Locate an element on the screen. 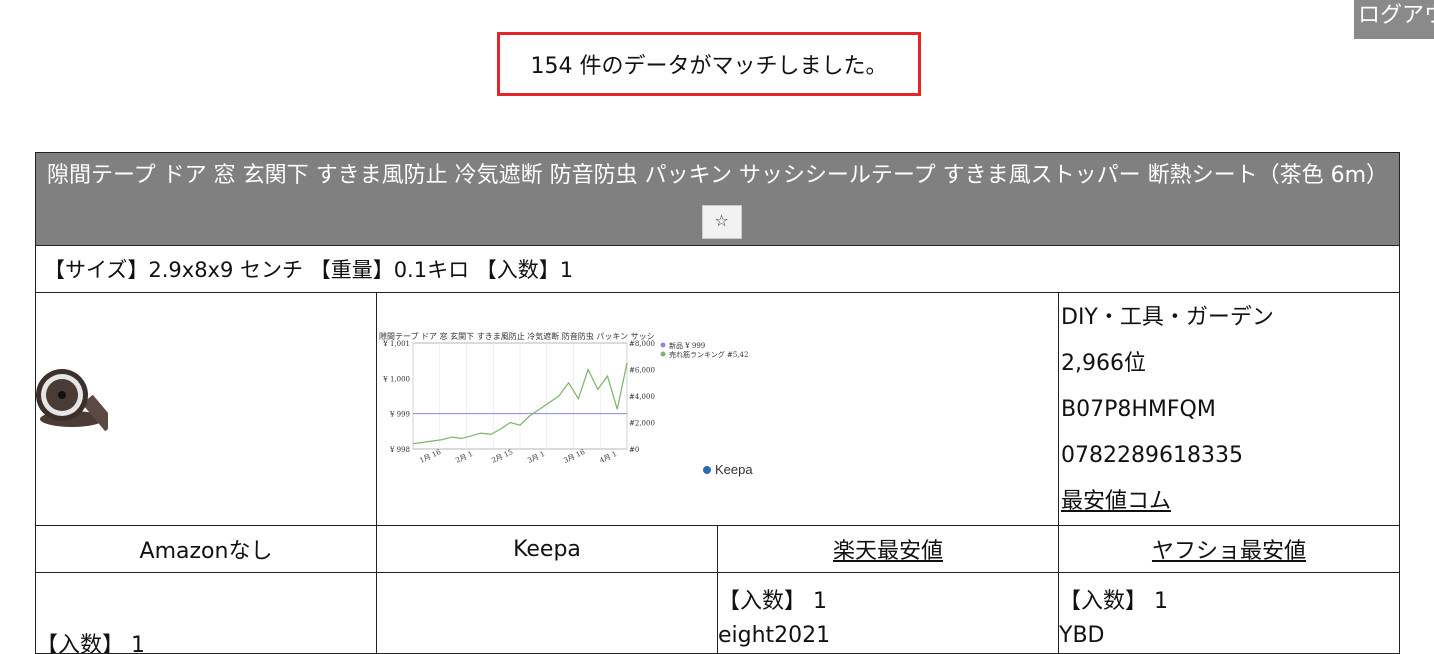 The width and height of the screenshot is (1434, 654). keepa-brand: Keepa is located at coordinates (734, 469).